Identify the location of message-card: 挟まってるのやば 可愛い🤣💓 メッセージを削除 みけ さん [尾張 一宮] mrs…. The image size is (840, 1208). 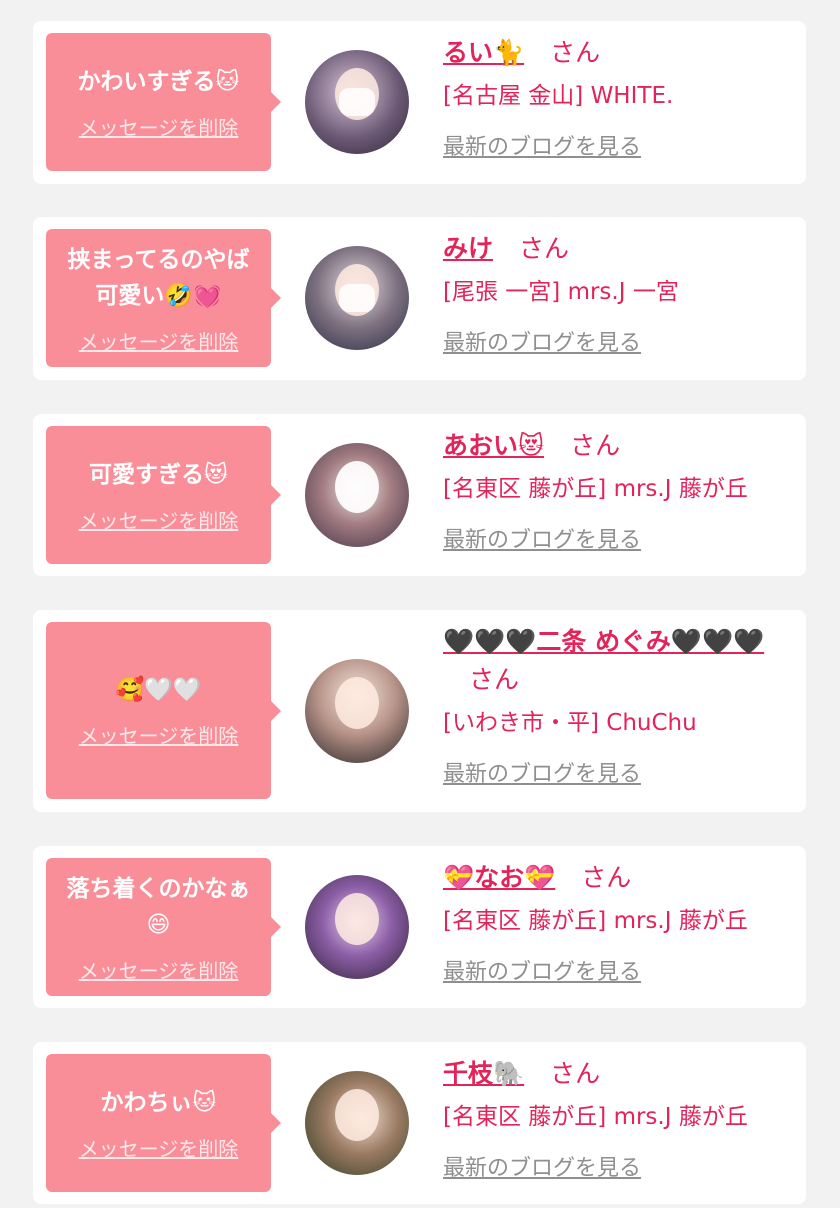
(419, 298).